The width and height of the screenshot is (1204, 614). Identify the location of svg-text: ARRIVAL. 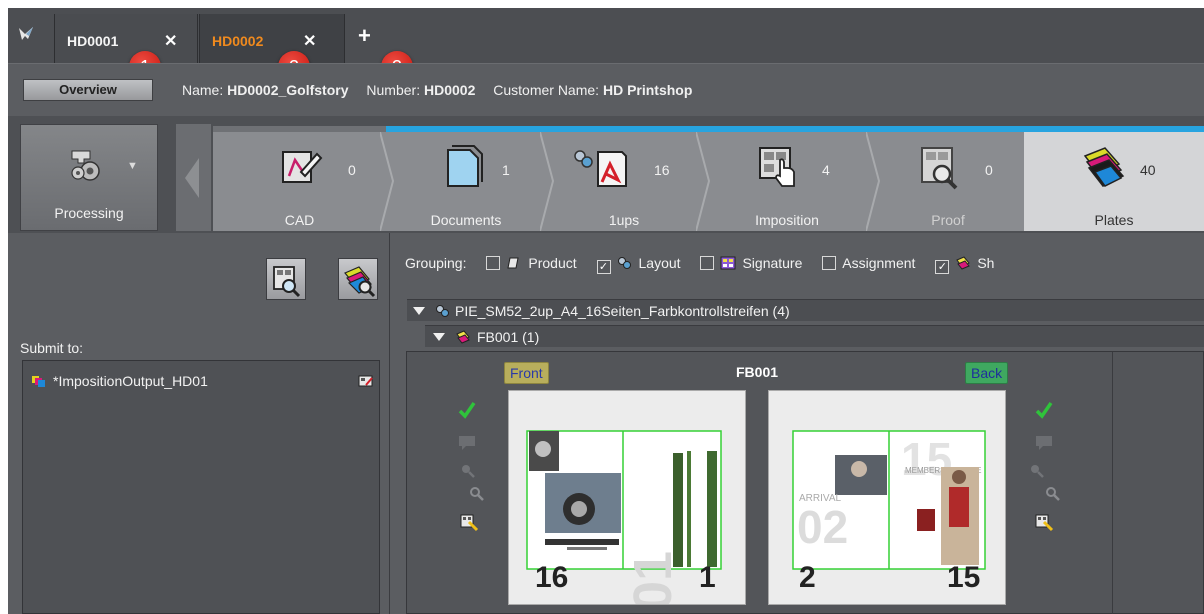
(820, 498).